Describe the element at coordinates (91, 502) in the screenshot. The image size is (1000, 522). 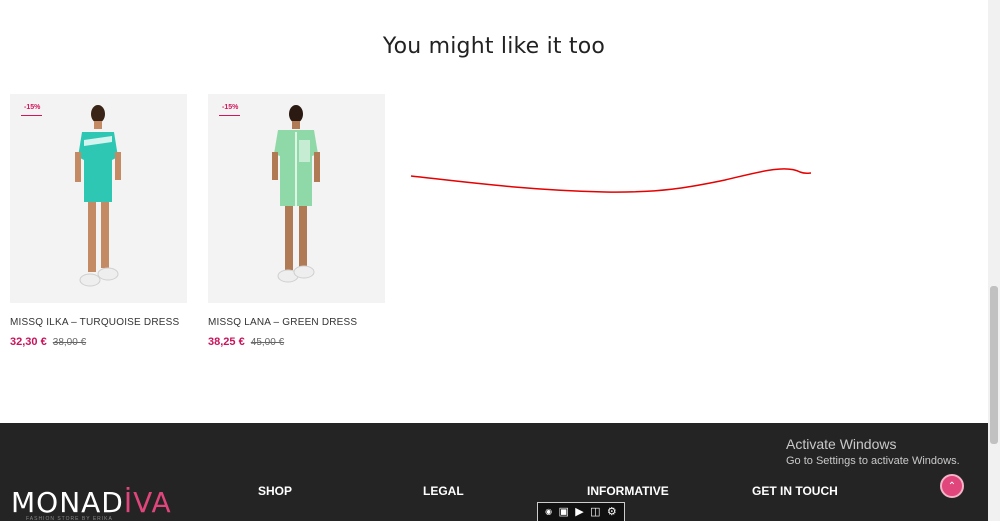
I see `brand-logo: MONADİVA` at that location.